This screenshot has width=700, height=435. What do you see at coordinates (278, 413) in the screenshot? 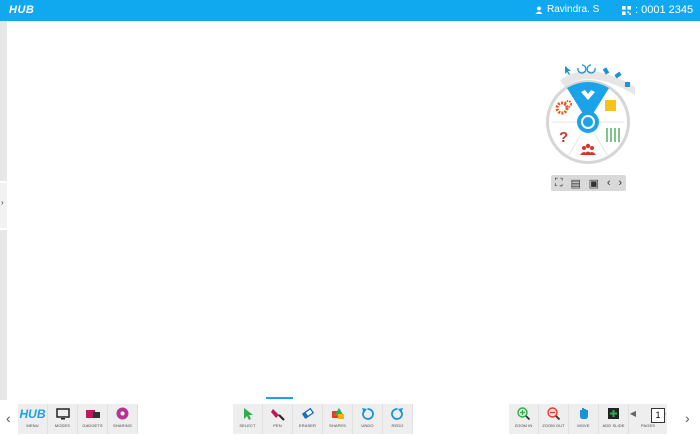
I see `pen-icon` at bounding box center [278, 413].